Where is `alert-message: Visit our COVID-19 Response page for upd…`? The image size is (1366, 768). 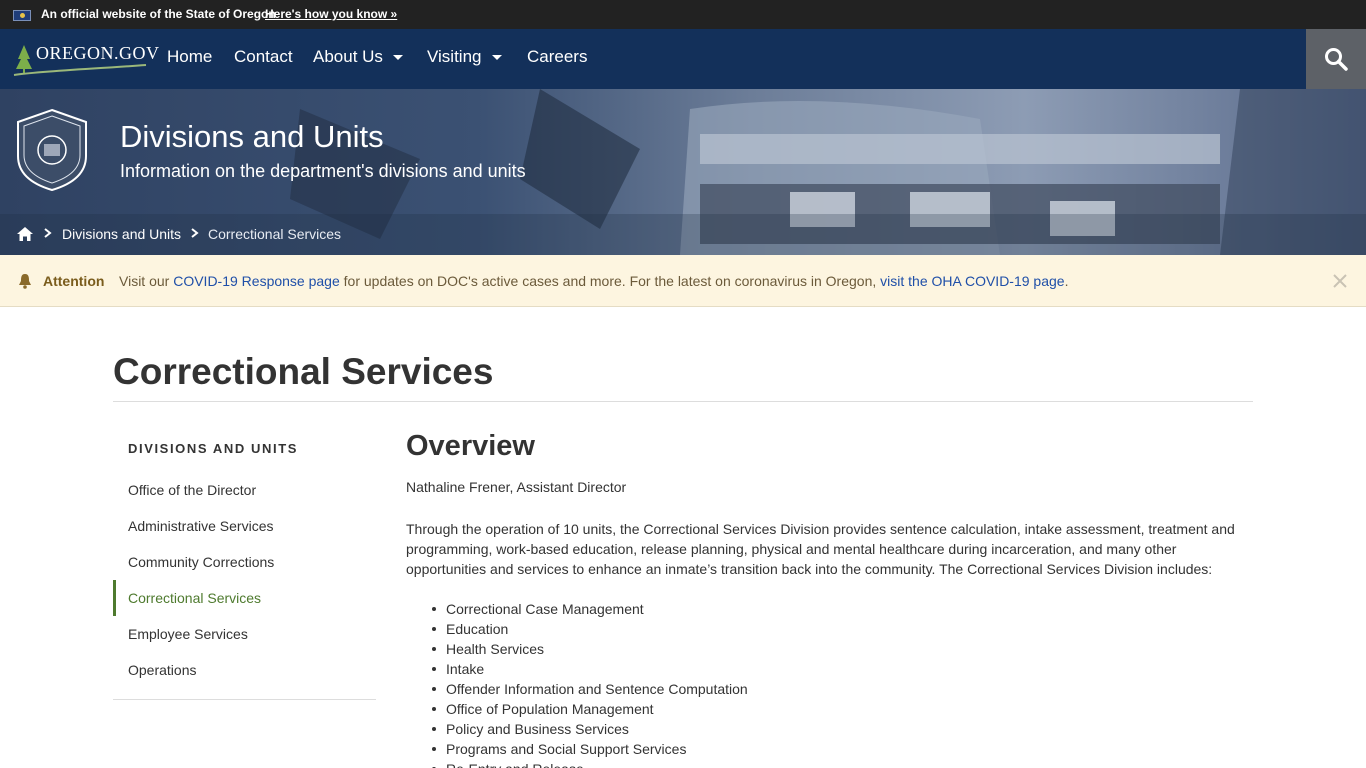 alert-message: Visit our COVID-19 Response page for upd… is located at coordinates (593, 281).